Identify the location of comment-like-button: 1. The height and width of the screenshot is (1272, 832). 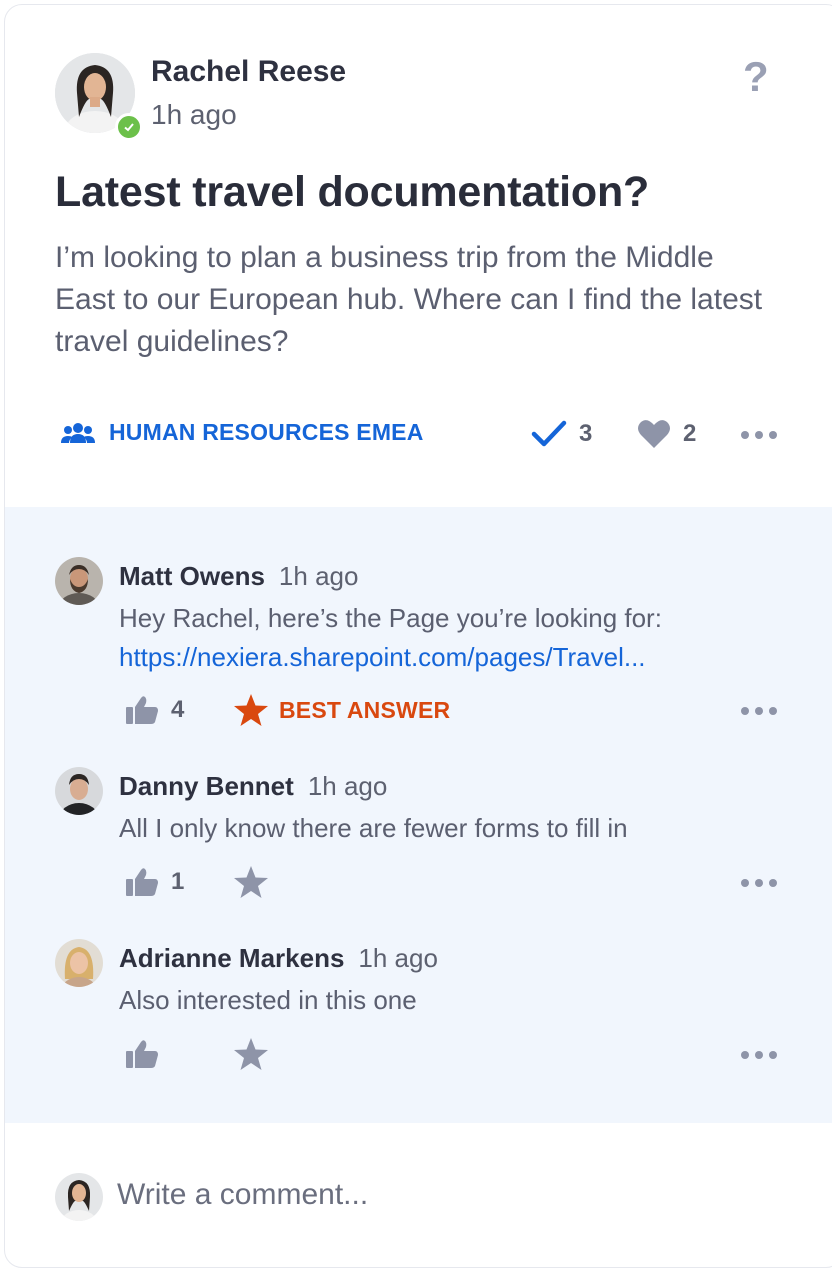
(154, 882).